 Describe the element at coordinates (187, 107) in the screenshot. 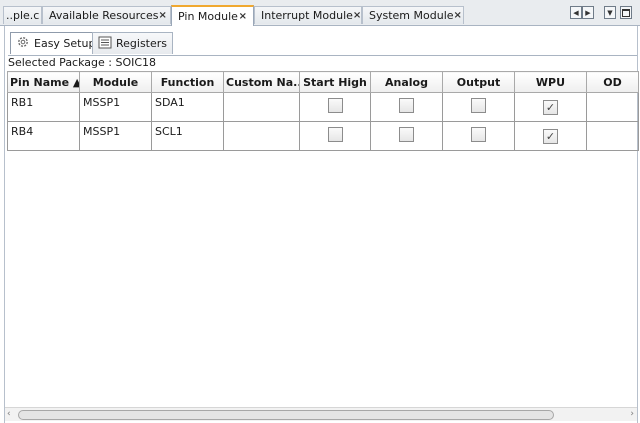

I see `function-cell: SDA1` at that location.